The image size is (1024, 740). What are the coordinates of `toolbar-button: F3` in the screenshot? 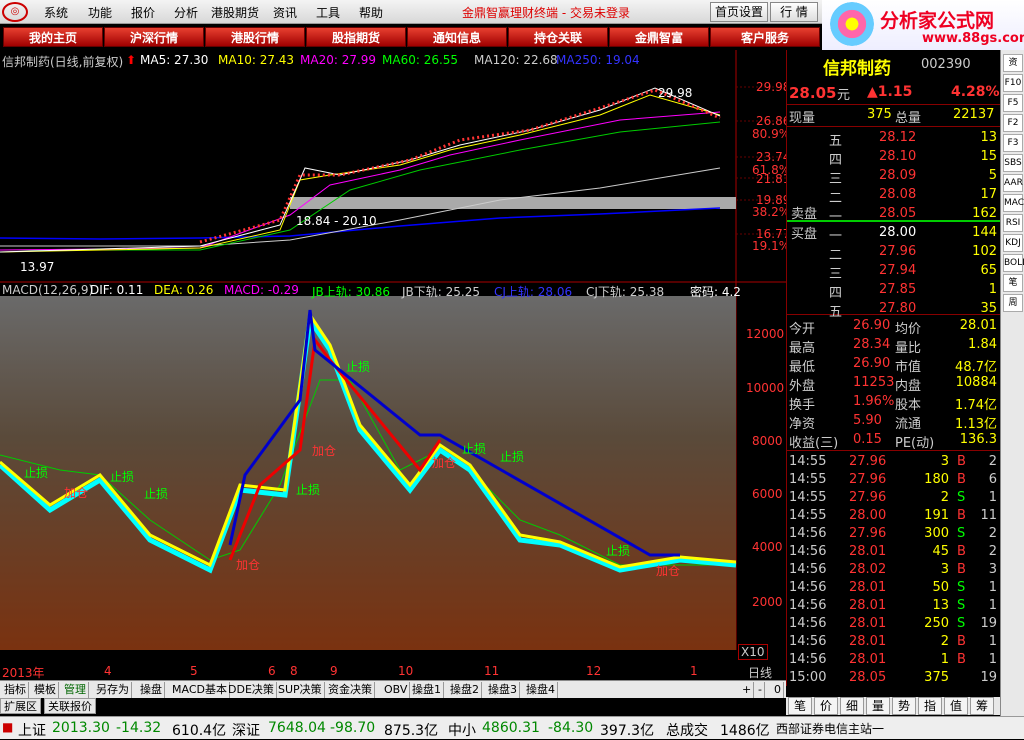 It's located at (1013, 143).